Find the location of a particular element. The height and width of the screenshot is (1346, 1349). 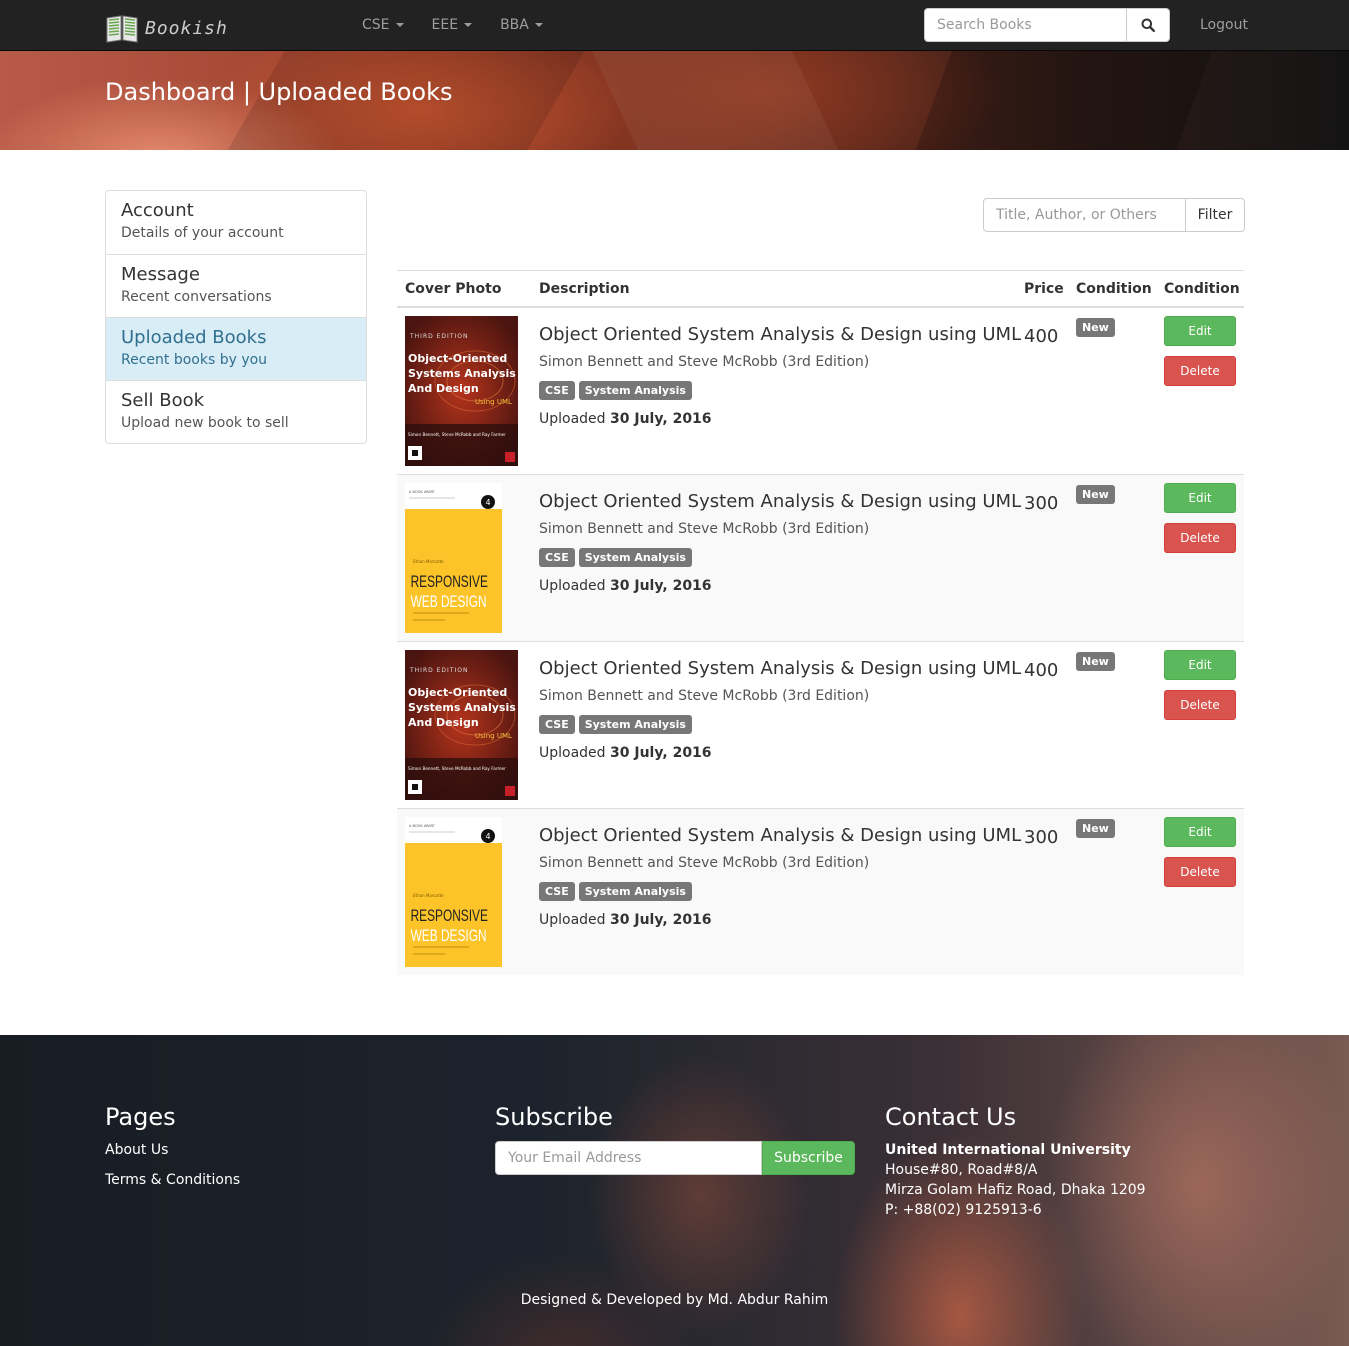

subscribe-button: Subscribe is located at coordinates (808, 1158).